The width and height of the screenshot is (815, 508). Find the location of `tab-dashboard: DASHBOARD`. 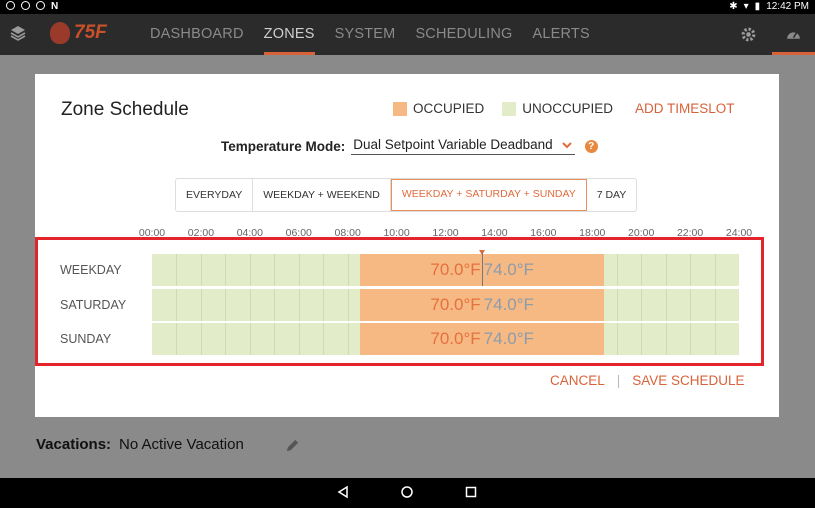

tab-dashboard: DASHBOARD is located at coordinates (197, 34).